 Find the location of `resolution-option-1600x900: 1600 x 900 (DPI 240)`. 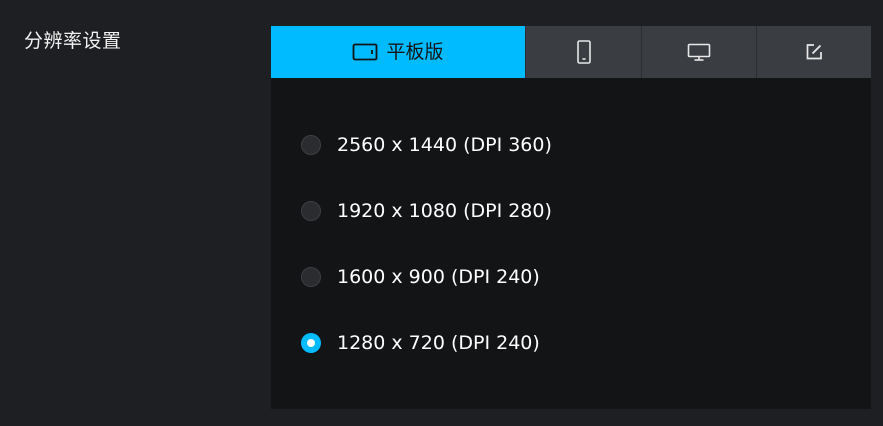

resolution-option-1600x900: 1600 x 900 (DPI 240) is located at coordinates (420, 277).